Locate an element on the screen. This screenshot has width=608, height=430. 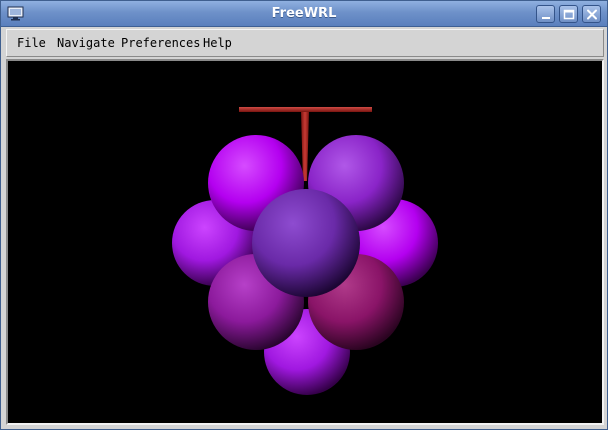
close-button is located at coordinates (591, 14).